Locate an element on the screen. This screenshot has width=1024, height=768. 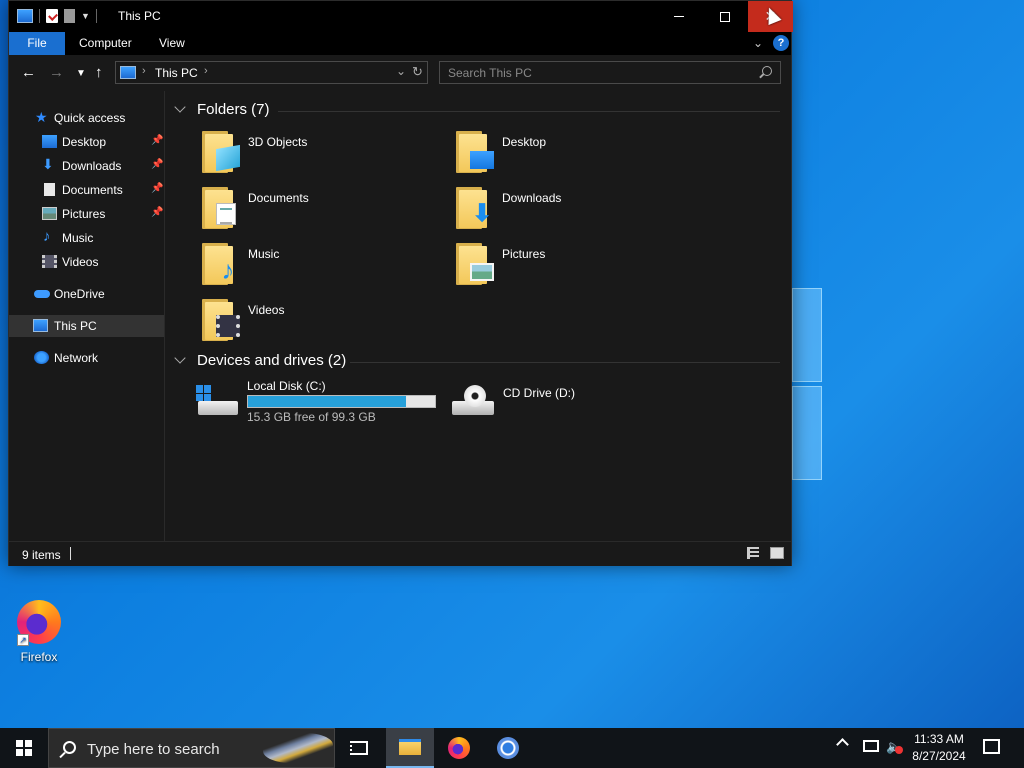
show-hidden-icons-chevron-icon is located at coordinates (842, 744).